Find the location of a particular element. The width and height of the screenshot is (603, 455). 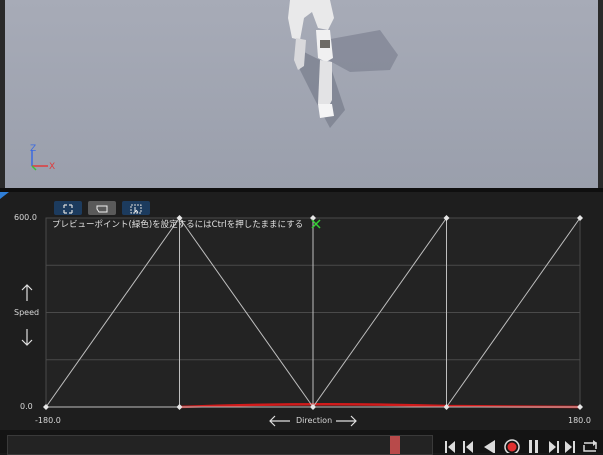

y-axis-min-label: 0.0 is located at coordinates (26, 406).